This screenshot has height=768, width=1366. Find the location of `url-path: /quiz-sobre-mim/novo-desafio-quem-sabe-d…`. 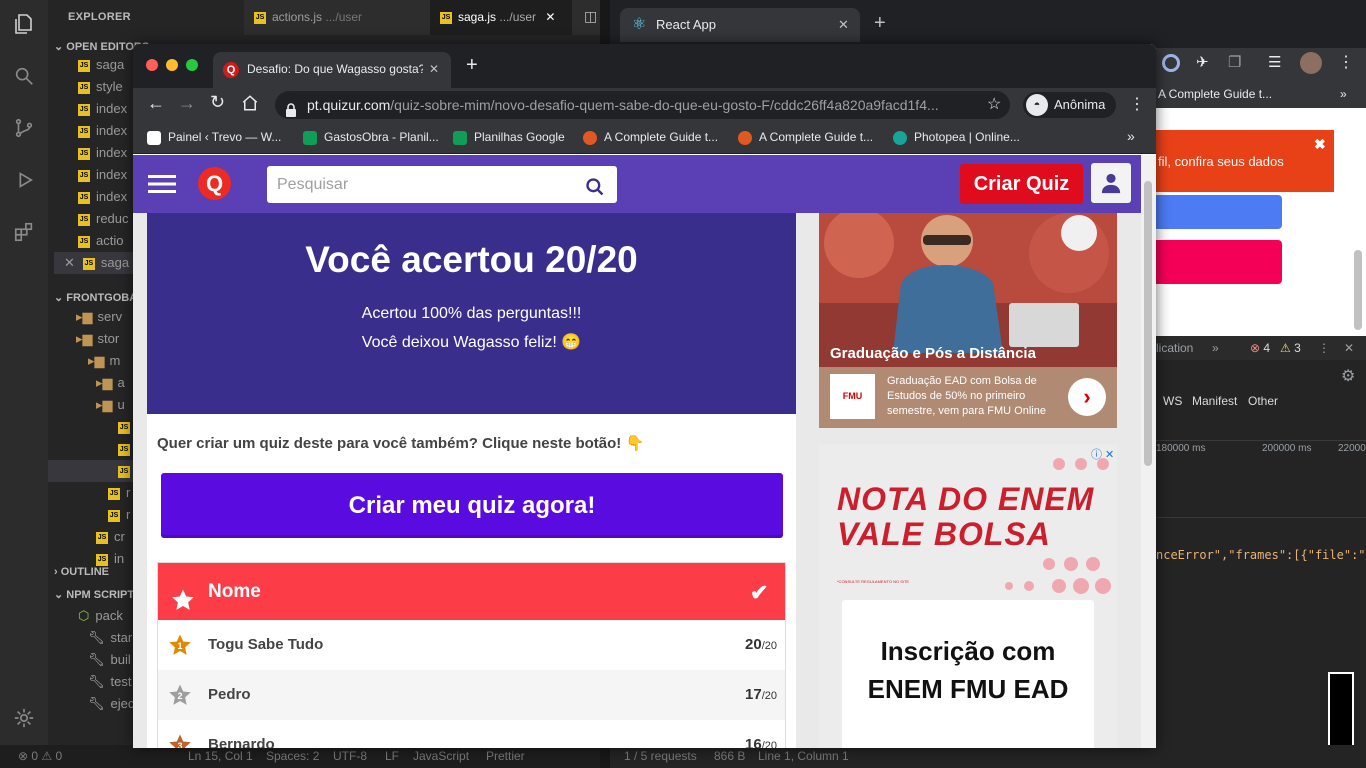

url-path: /quiz-sobre-mim/novo-desafio-quem-sabe-d… is located at coordinates (664, 105).